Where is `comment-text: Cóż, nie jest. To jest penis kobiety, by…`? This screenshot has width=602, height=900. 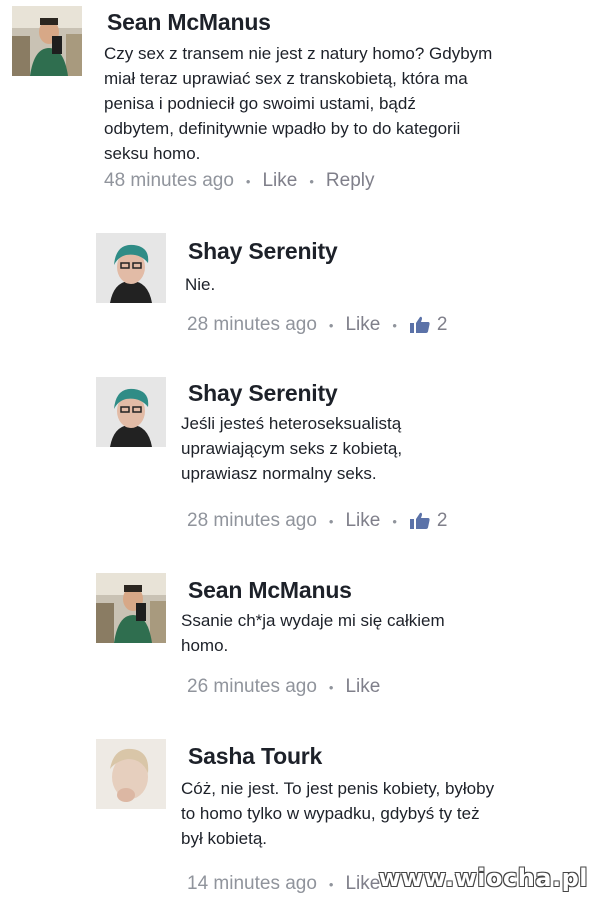
comment-text: Cóż, nie jest. To jest penis kobiety, by… is located at coordinates (338, 813).